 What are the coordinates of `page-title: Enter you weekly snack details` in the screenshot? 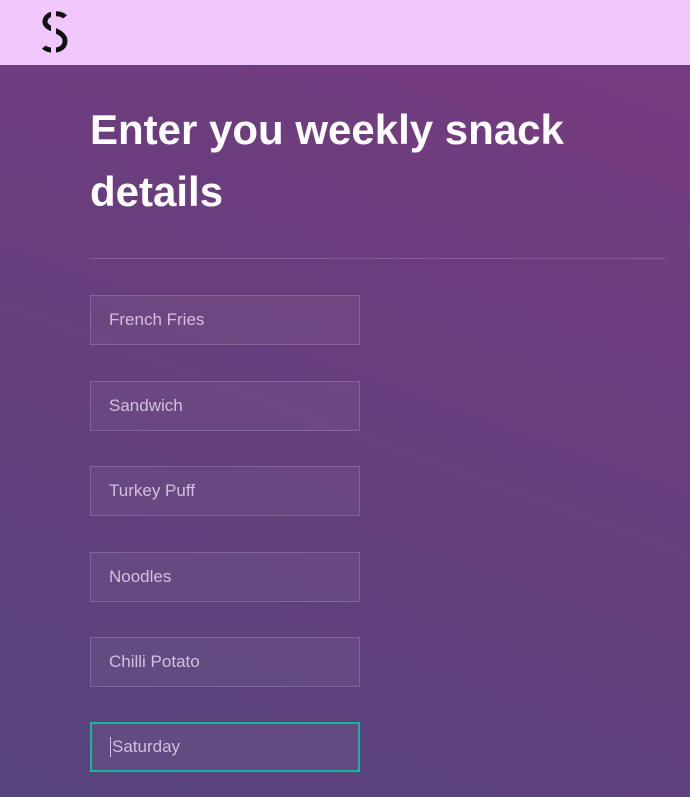 It's located at (327, 160).